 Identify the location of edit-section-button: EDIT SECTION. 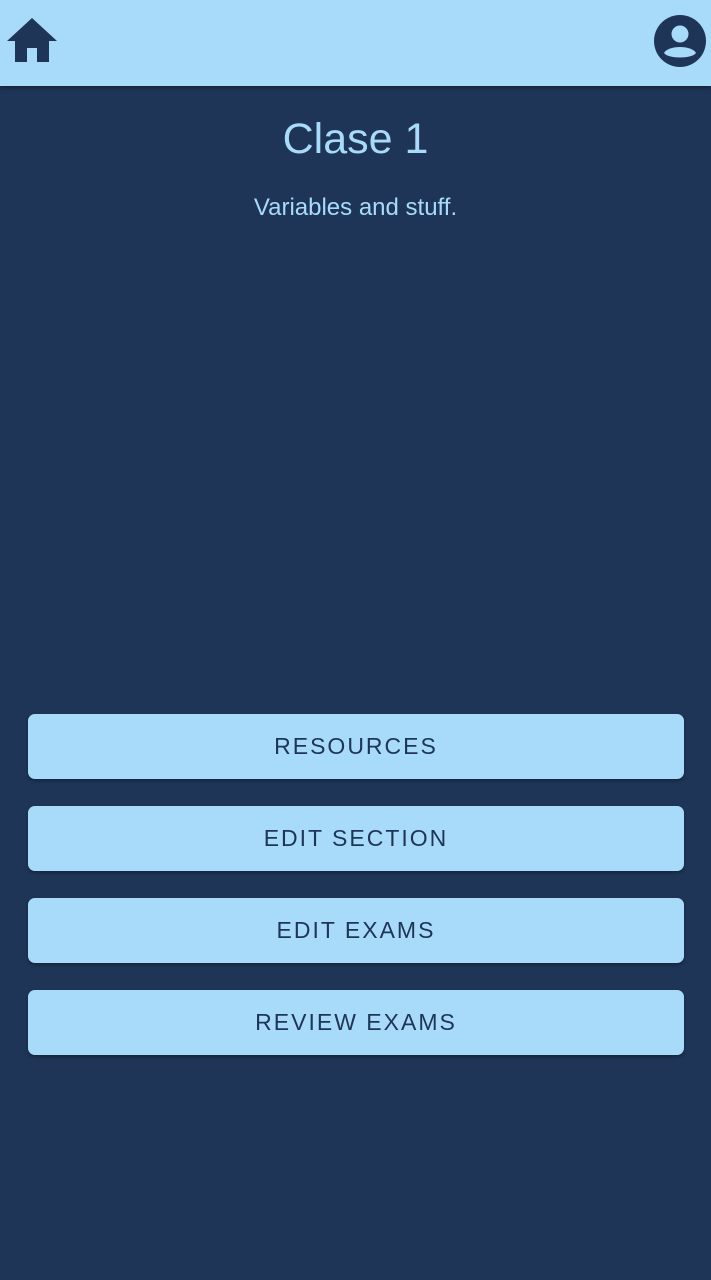
(356, 838).